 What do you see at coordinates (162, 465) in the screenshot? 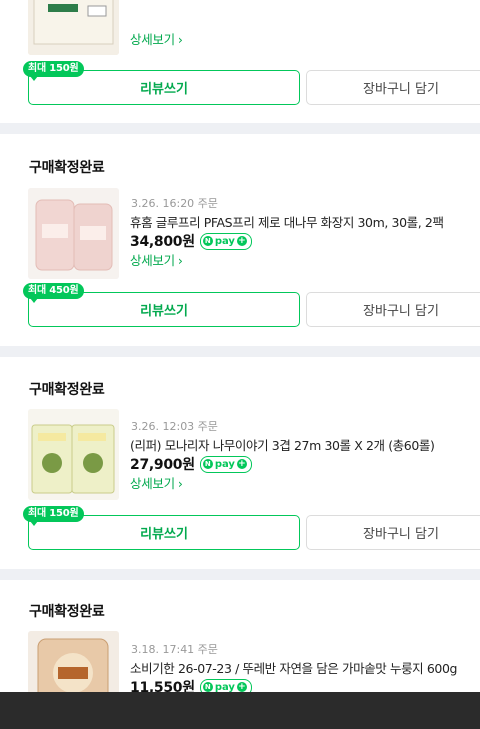
I see `product-price: 27,900원` at bounding box center [162, 465].